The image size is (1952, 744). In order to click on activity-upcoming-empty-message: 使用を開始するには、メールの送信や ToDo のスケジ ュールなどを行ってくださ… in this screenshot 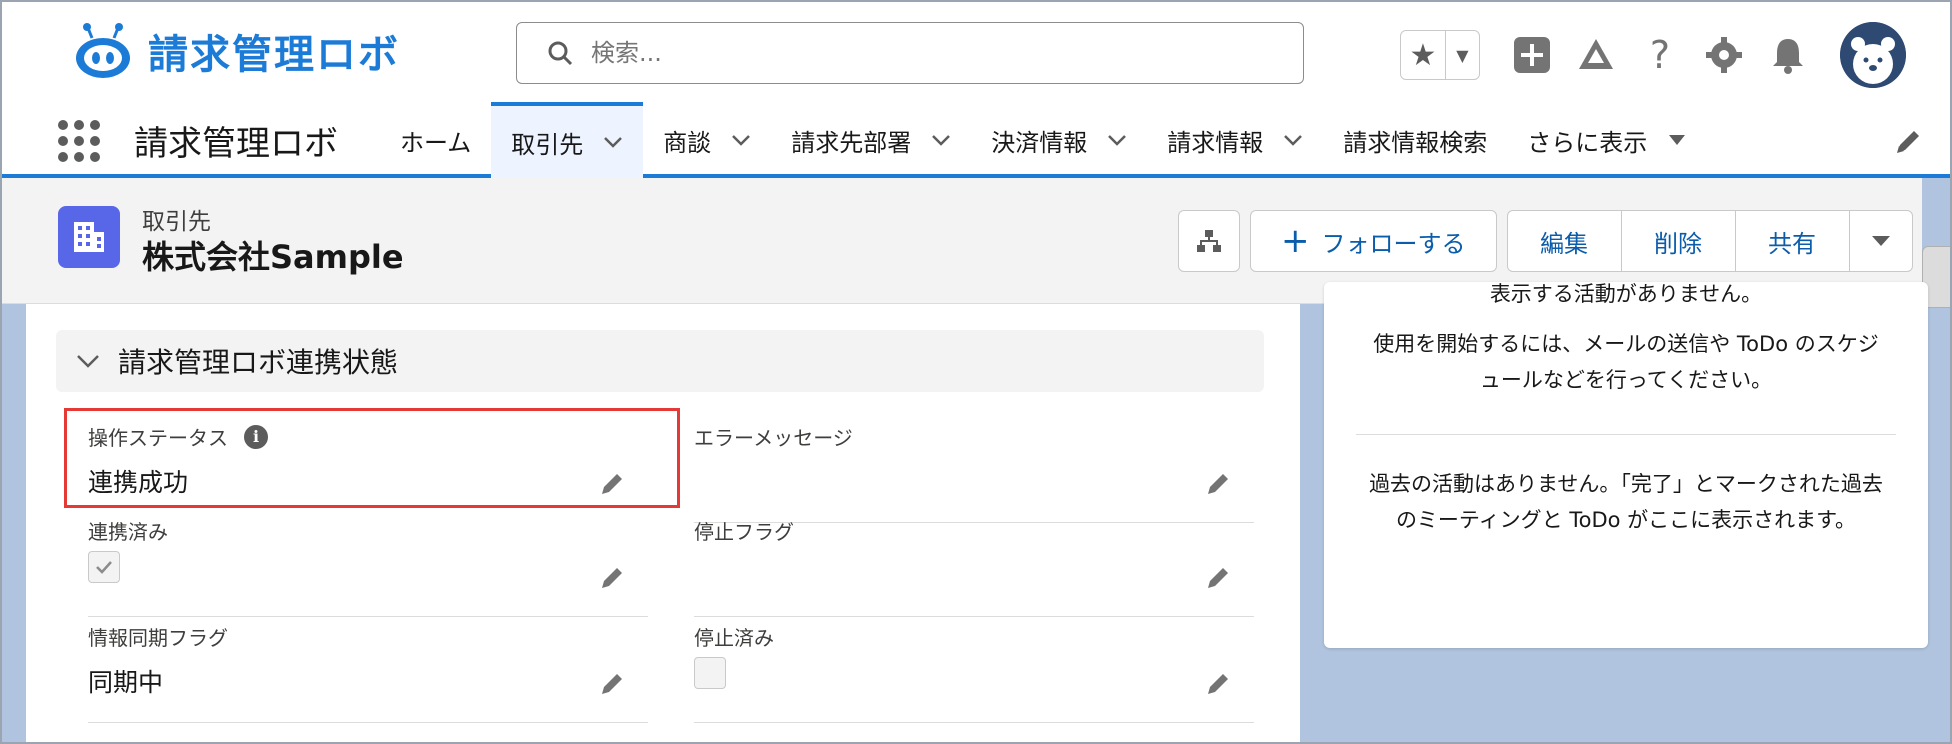, I will do `click(1626, 362)`.